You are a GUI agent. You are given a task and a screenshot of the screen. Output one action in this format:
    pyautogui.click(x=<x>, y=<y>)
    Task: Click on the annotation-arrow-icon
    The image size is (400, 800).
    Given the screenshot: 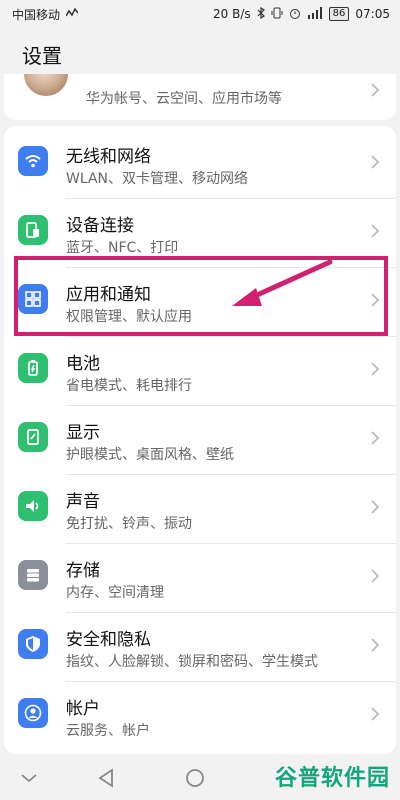 What is the action you would take?
    pyautogui.click(x=282, y=282)
    